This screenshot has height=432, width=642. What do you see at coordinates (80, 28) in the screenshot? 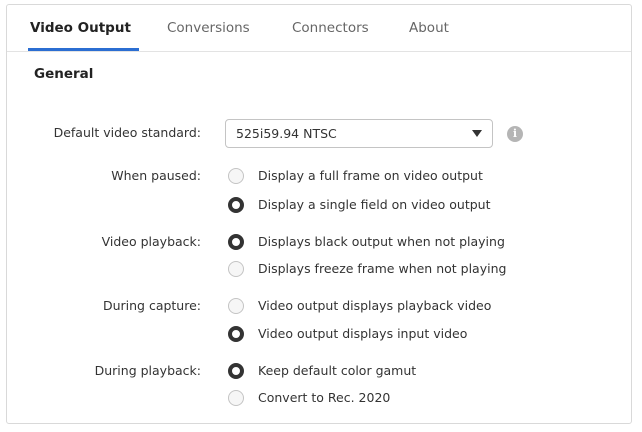
I see `tab-video-output: Video Output` at bounding box center [80, 28].